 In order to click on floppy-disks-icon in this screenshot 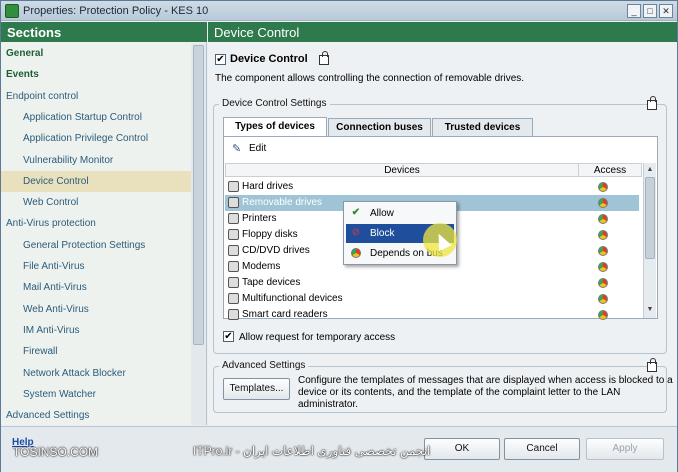, I will do `click(233, 234)`.